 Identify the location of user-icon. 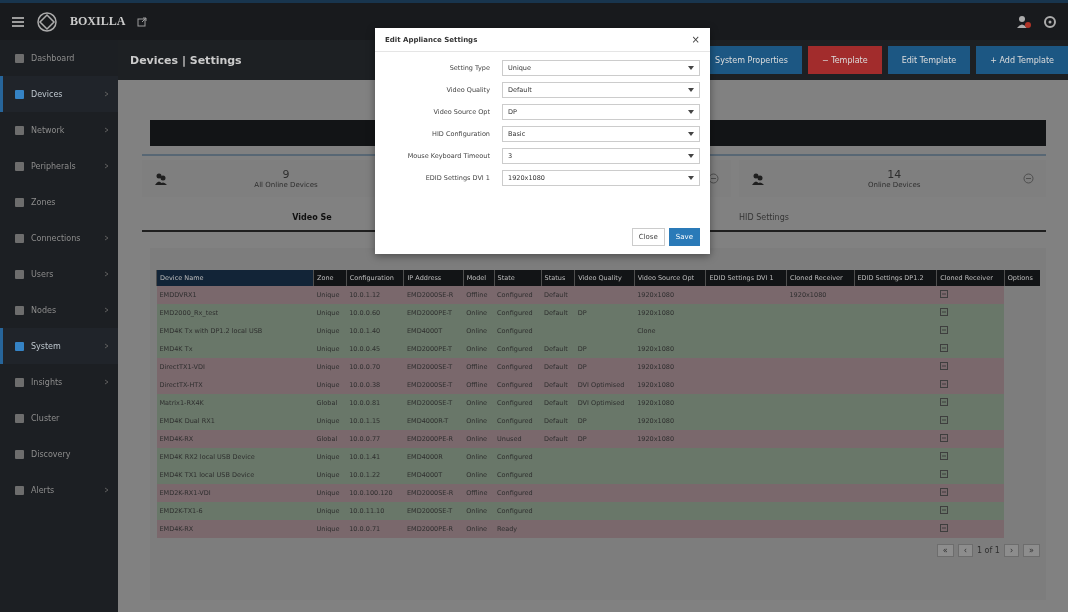
(1024, 21).